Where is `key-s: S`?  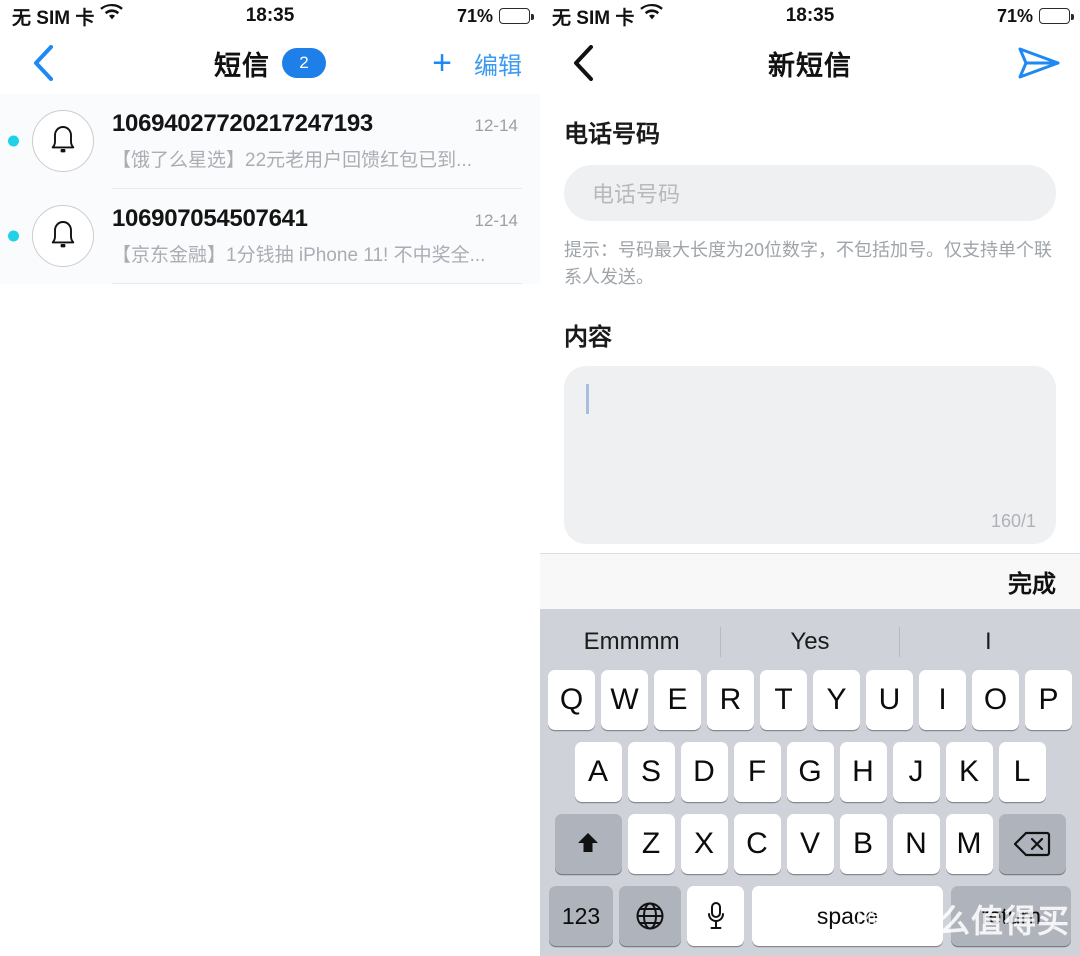
key-s: S is located at coordinates (651, 772).